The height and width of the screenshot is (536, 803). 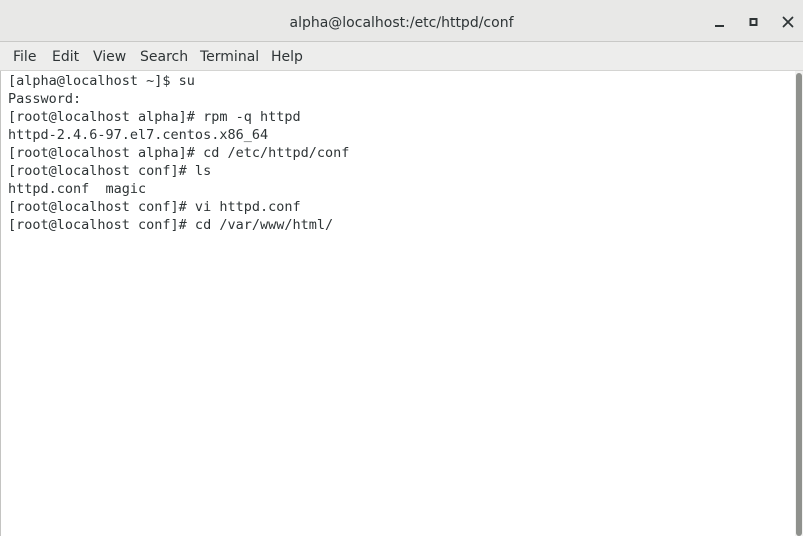 I want to click on terminal-line: Password:, so click(x=45, y=99).